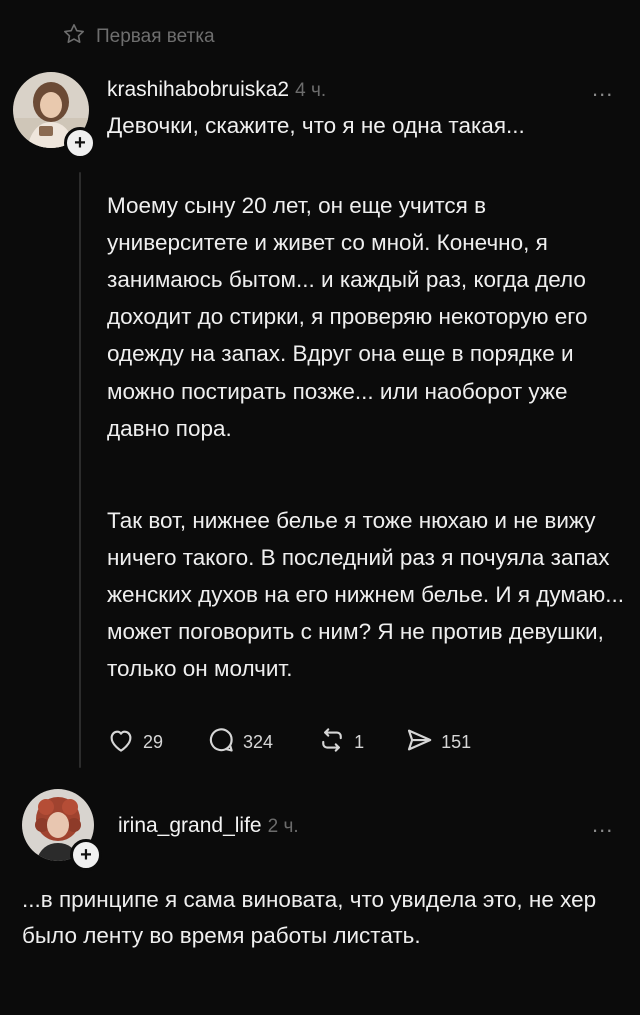 The width and height of the screenshot is (640, 1015). What do you see at coordinates (258, 741) in the screenshot?
I see `comment-count: 324` at bounding box center [258, 741].